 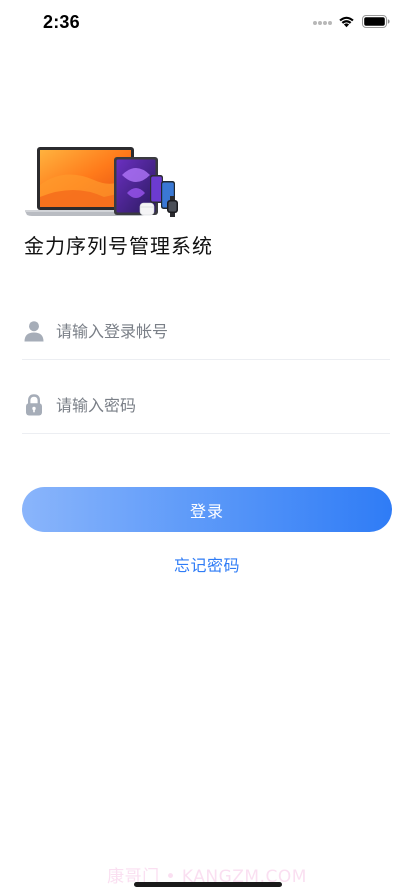 I want to click on lock-icon, so click(x=34, y=405).